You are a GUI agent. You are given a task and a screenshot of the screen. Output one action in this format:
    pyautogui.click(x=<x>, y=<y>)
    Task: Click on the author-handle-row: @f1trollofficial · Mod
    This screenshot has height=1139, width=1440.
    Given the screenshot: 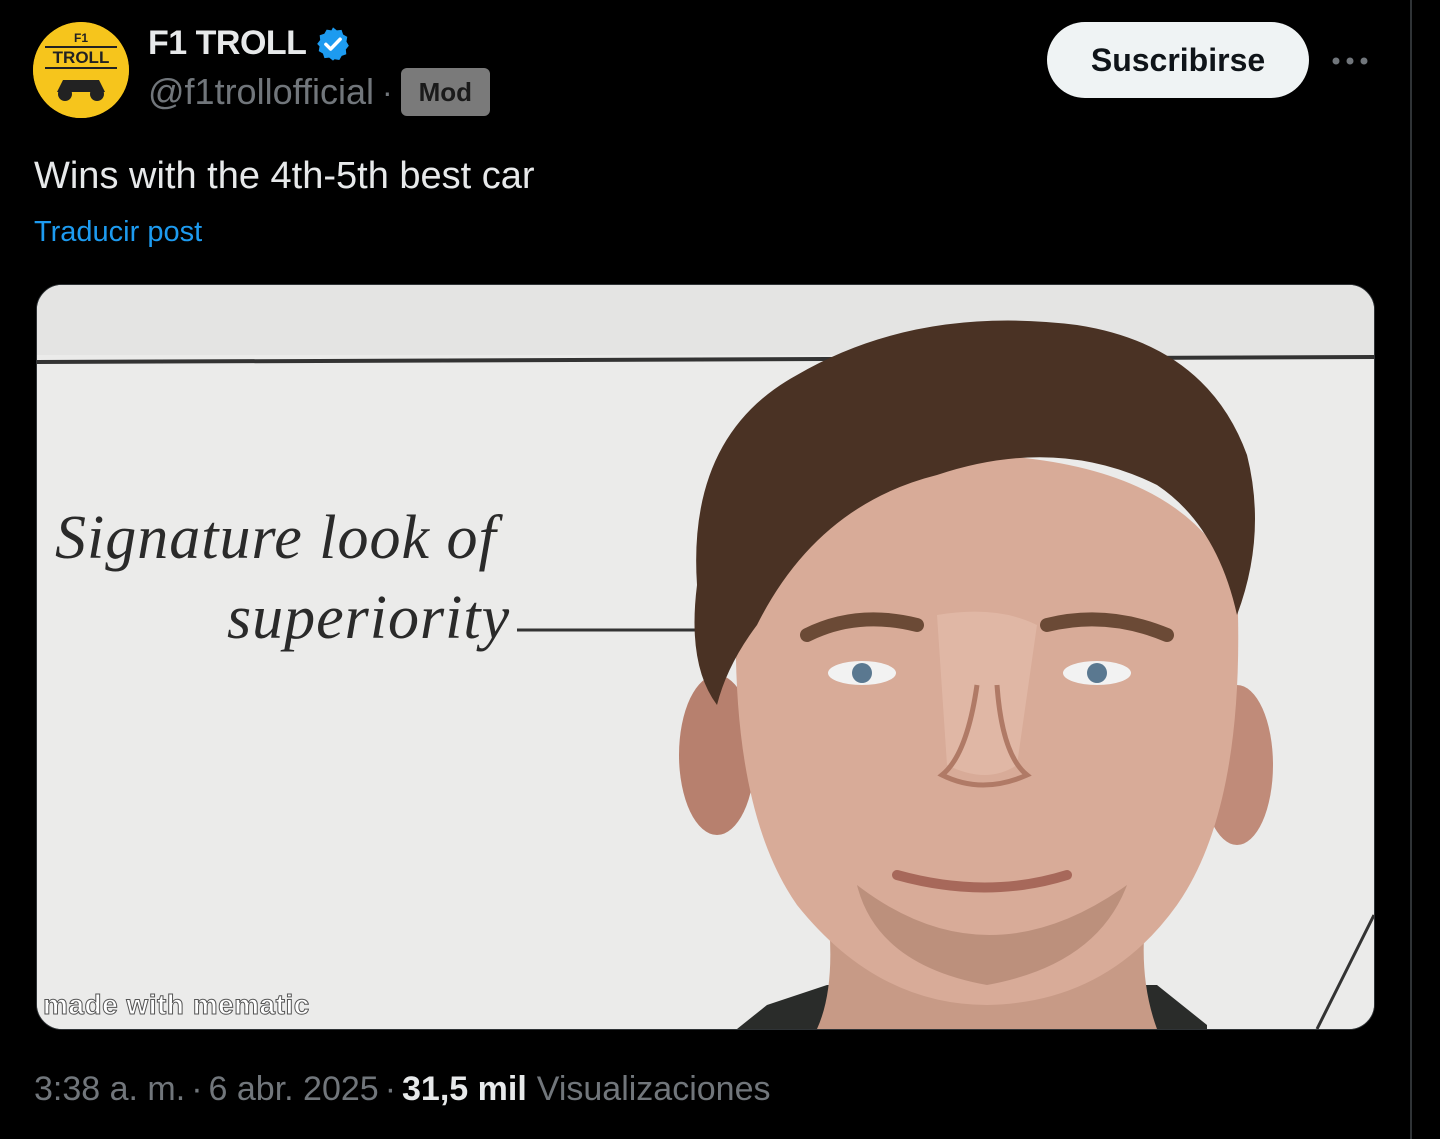 What is the action you would take?
    pyautogui.click(x=319, y=92)
    